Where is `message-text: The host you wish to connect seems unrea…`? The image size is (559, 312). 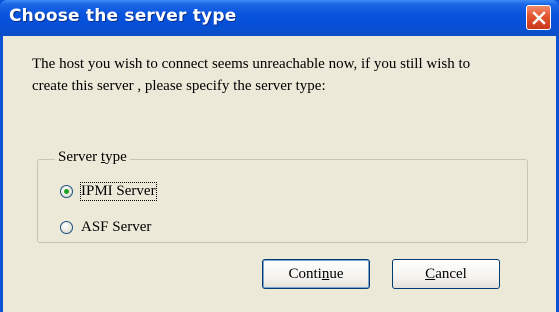 message-text: The host you wish to connect seems unrea… is located at coordinates (251, 75).